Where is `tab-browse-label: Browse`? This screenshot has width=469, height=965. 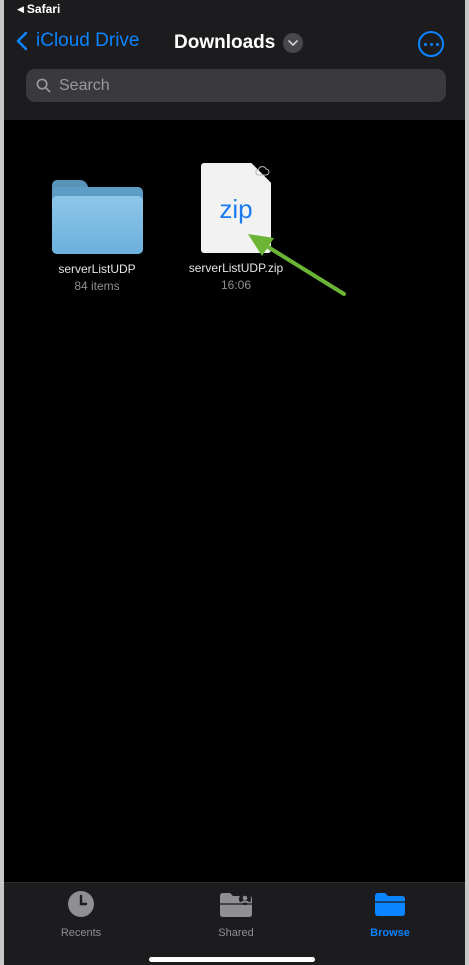 tab-browse-label: Browse is located at coordinates (390, 933).